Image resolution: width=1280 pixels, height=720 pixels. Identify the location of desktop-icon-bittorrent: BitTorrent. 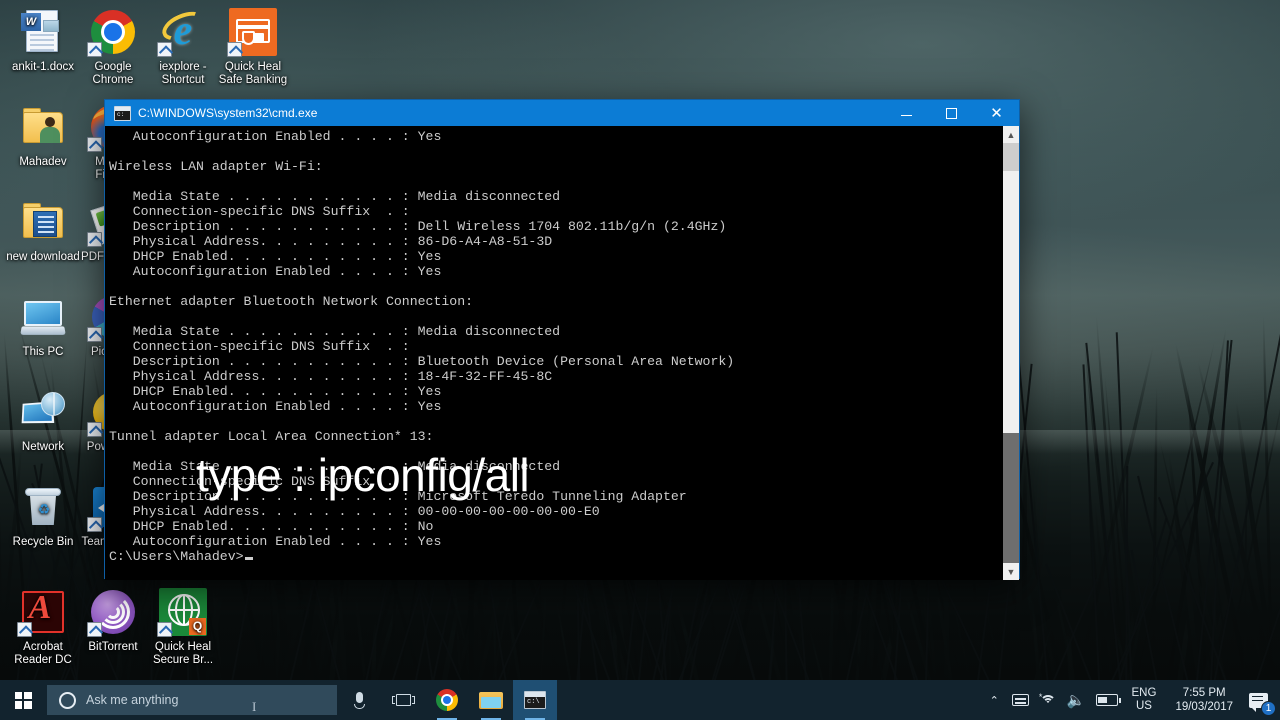
(113, 621).